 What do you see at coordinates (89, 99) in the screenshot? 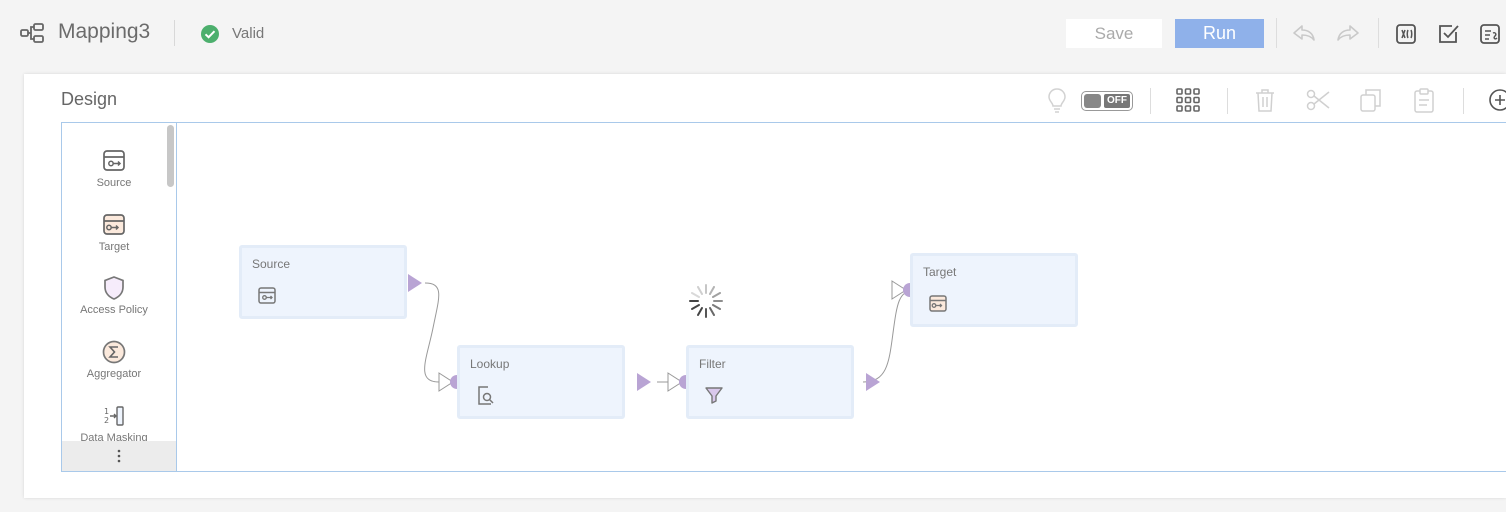
I see `design-panel-title: Design` at bounding box center [89, 99].